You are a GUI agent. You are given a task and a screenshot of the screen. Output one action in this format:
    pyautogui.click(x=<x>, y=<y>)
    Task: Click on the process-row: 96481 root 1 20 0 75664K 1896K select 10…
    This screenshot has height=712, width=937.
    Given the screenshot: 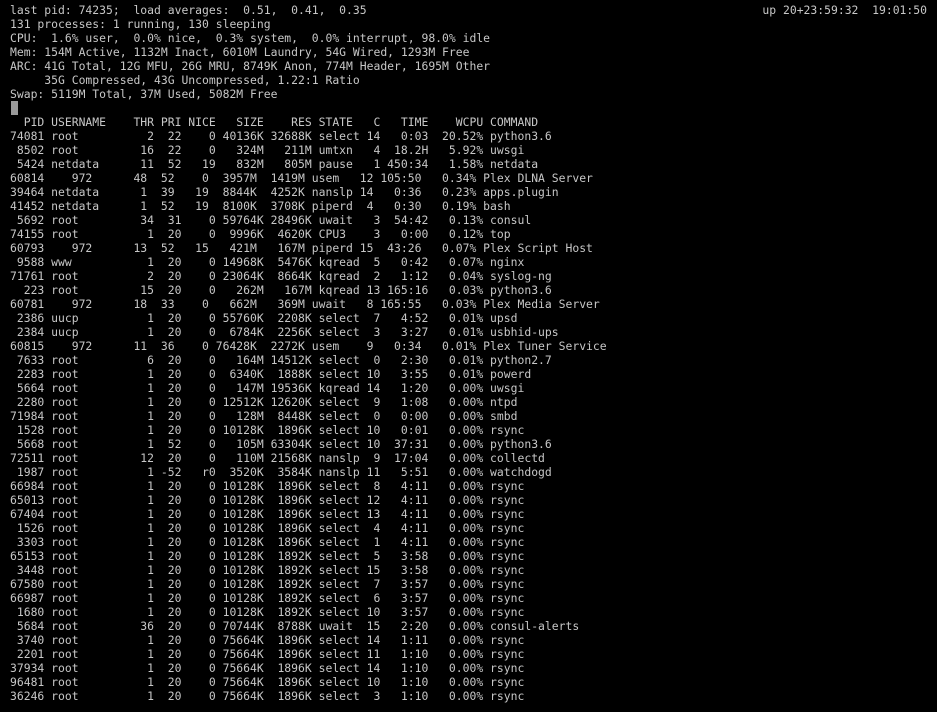 What is the action you would take?
    pyautogui.click(x=267, y=682)
    